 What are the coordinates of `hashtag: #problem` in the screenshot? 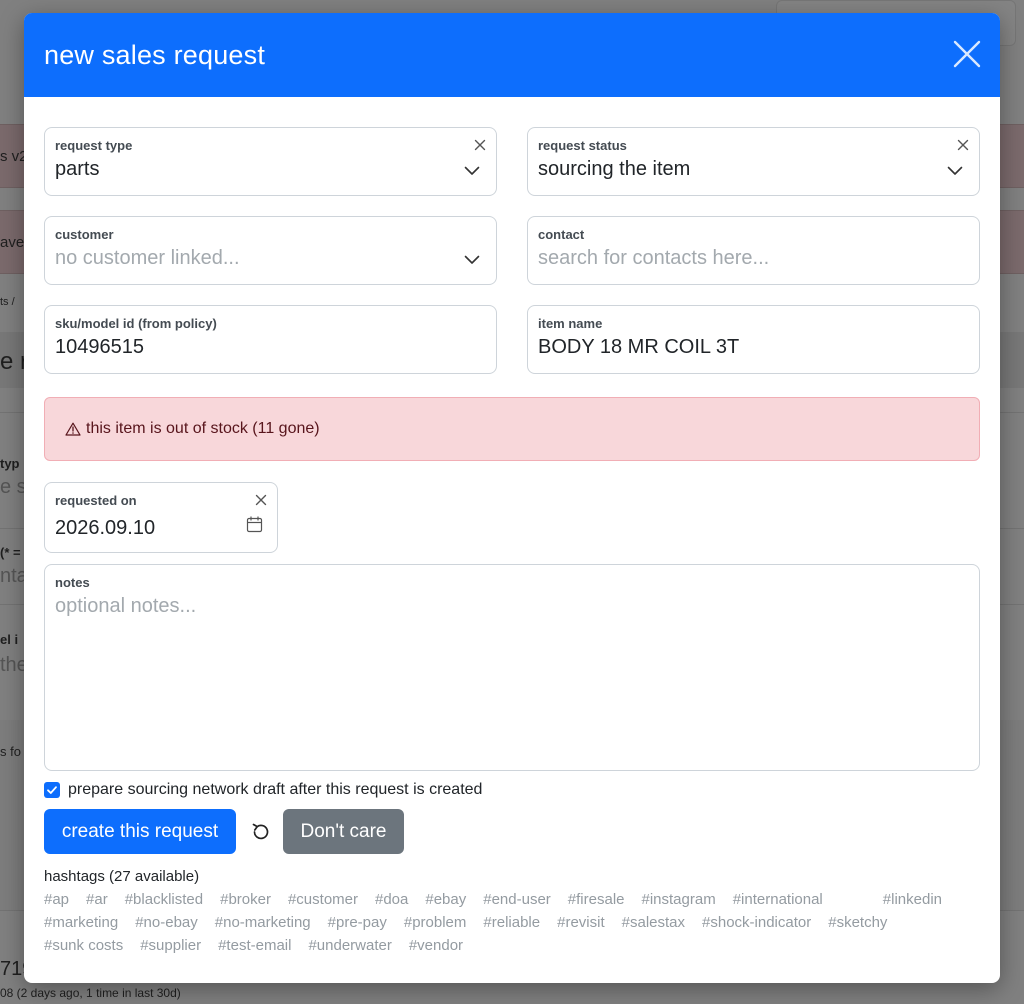 It's located at (435, 923).